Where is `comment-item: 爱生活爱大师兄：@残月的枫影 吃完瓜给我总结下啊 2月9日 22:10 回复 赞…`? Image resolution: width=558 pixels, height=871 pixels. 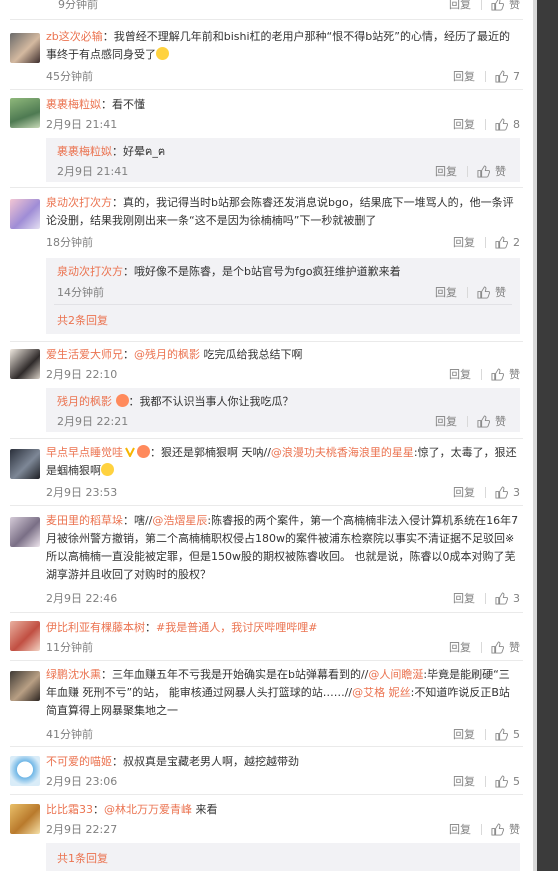 comment-item: 爱生活爱大师兄：@残月的枫影 吃完瓜给我总结下啊 2月9日 22:10 回复 赞… is located at coordinates (266, 392).